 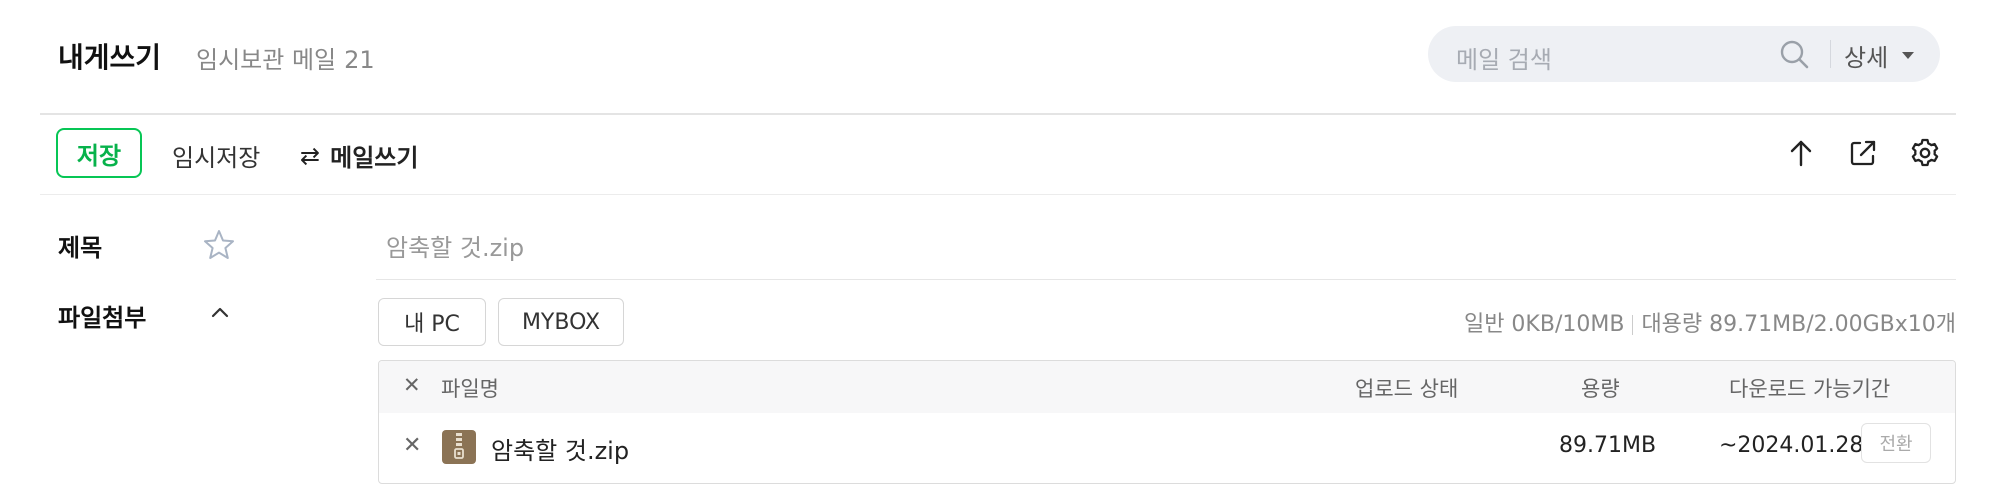 What do you see at coordinates (1633, 325) in the screenshot?
I see `quota-divider` at bounding box center [1633, 325].